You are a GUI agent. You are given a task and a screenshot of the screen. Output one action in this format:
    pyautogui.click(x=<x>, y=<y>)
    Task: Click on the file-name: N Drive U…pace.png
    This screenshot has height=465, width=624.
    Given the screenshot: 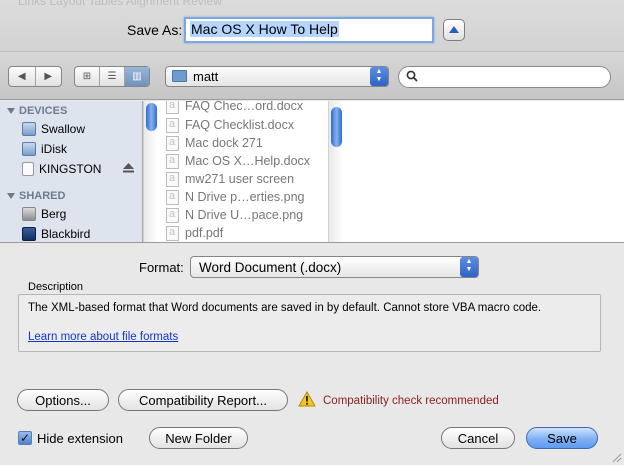 What is the action you would take?
    pyautogui.click(x=244, y=215)
    